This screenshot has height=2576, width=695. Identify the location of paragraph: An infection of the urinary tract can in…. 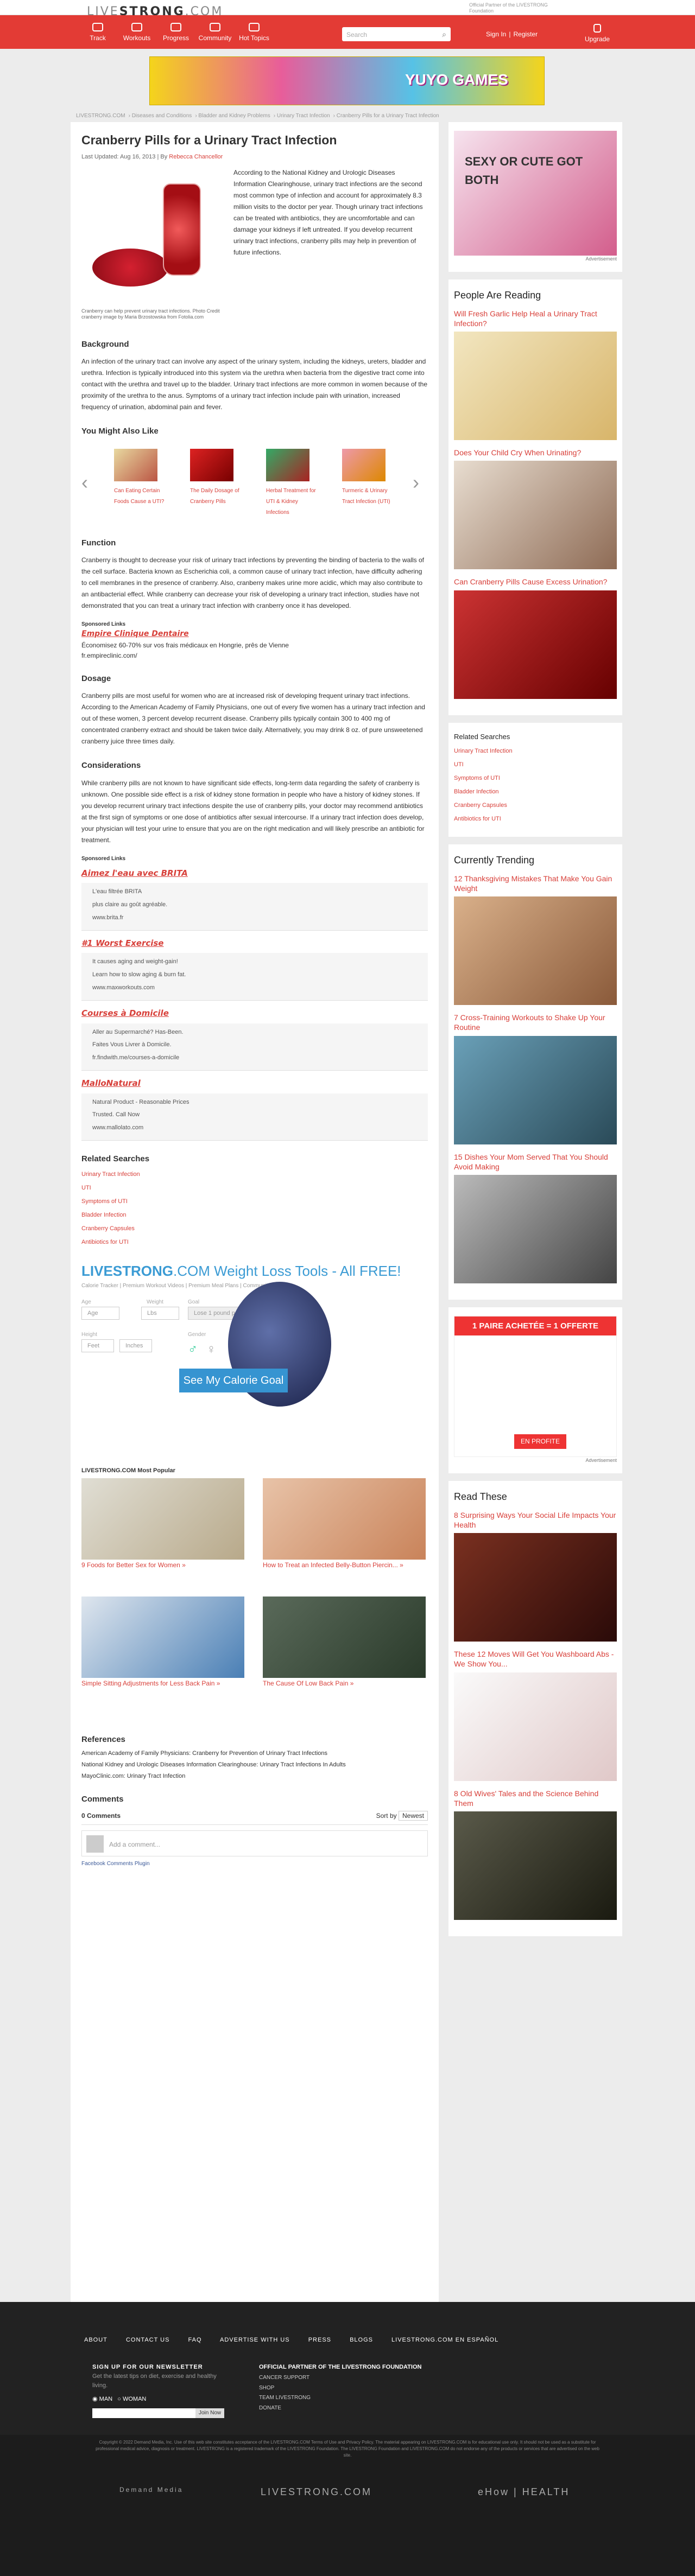
(255, 385).